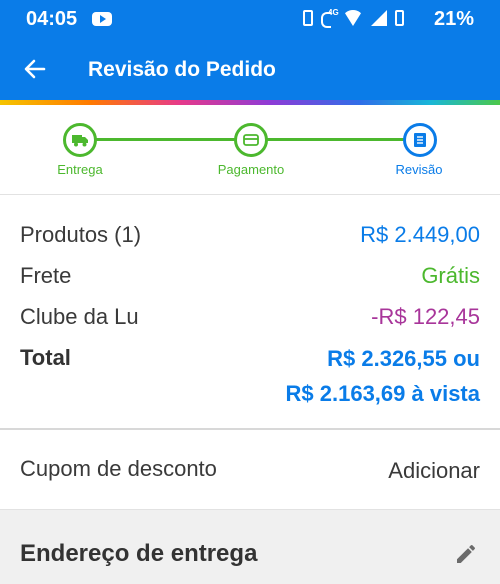  What do you see at coordinates (379, 18) in the screenshot?
I see `signal-icon` at bounding box center [379, 18].